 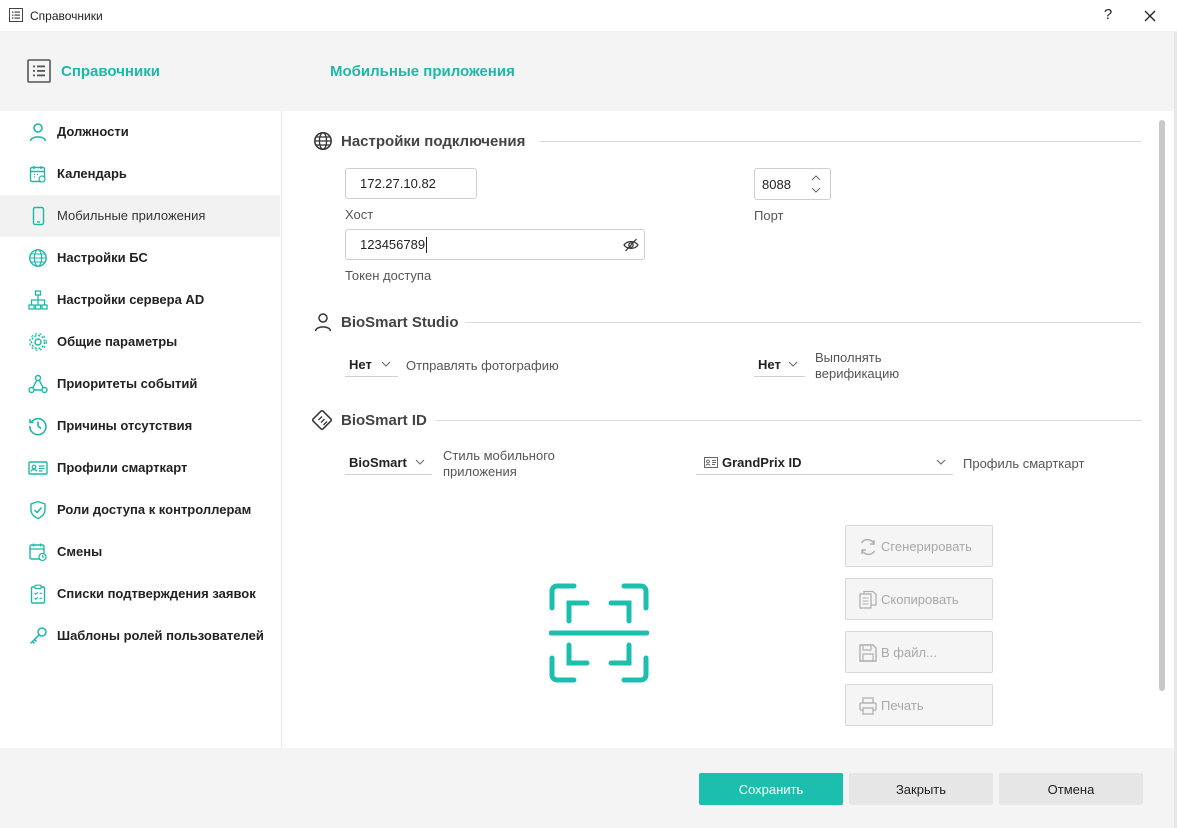 What do you see at coordinates (393, 244) in the screenshot?
I see `token-value: 123456789` at bounding box center [393, 244].